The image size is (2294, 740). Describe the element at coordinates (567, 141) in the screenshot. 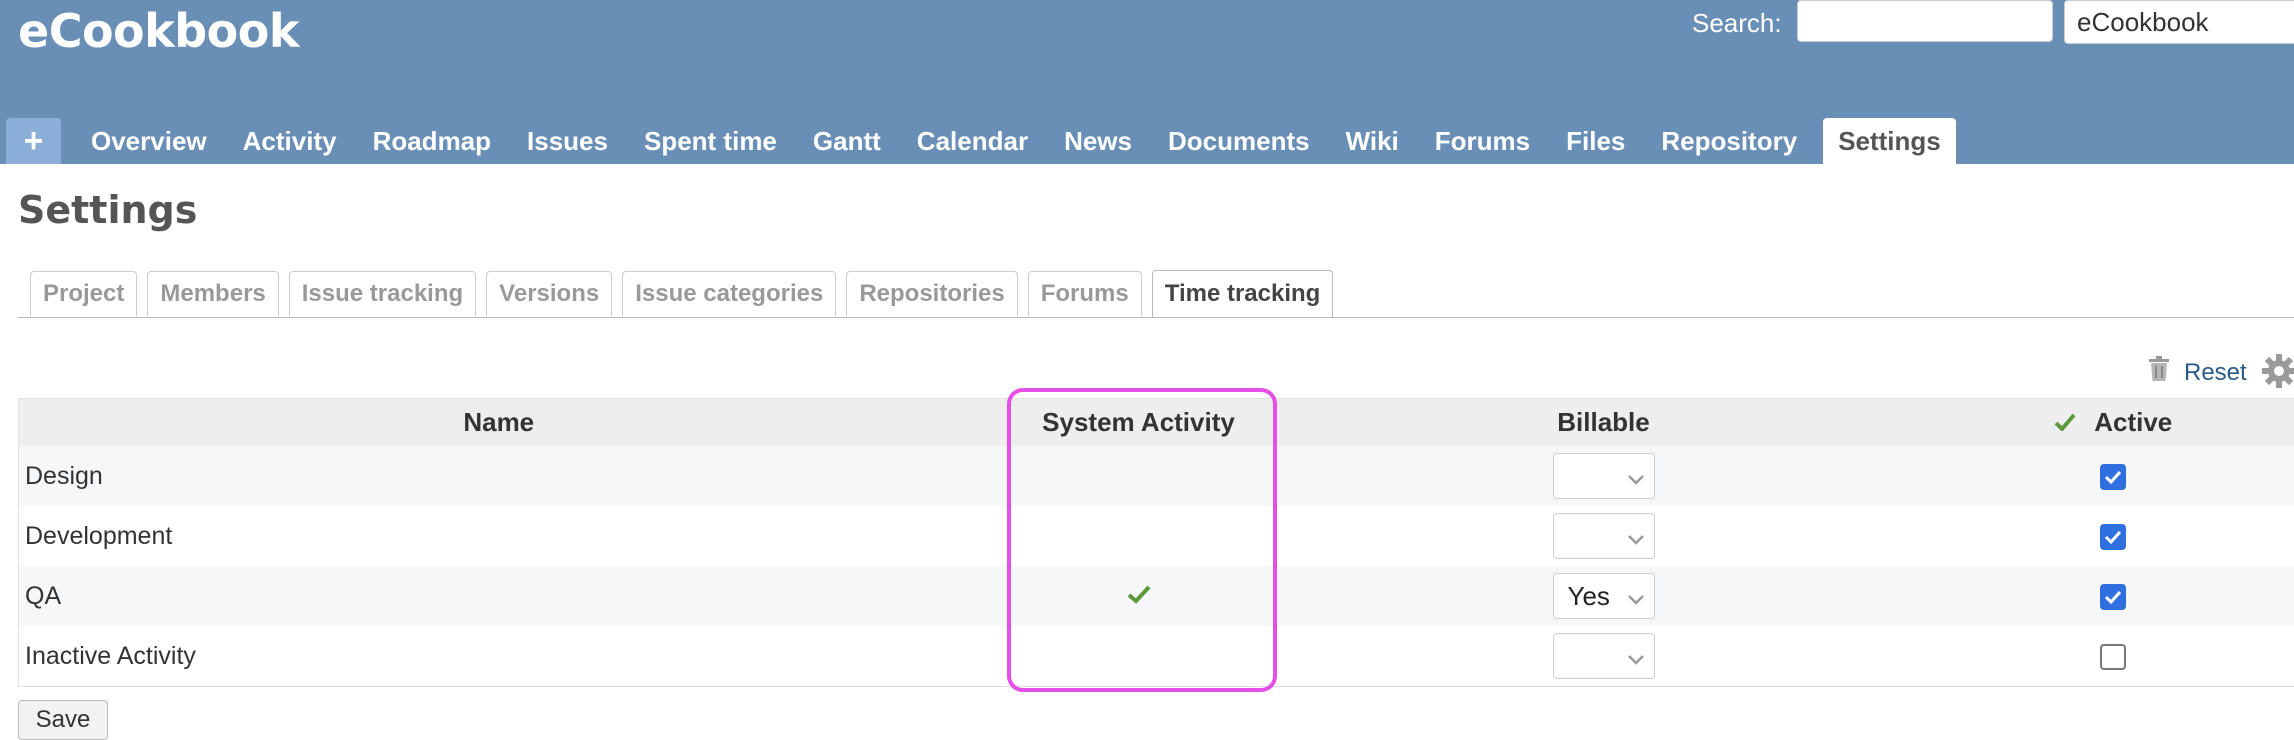

I see `menu-issues: Issues` at that location.